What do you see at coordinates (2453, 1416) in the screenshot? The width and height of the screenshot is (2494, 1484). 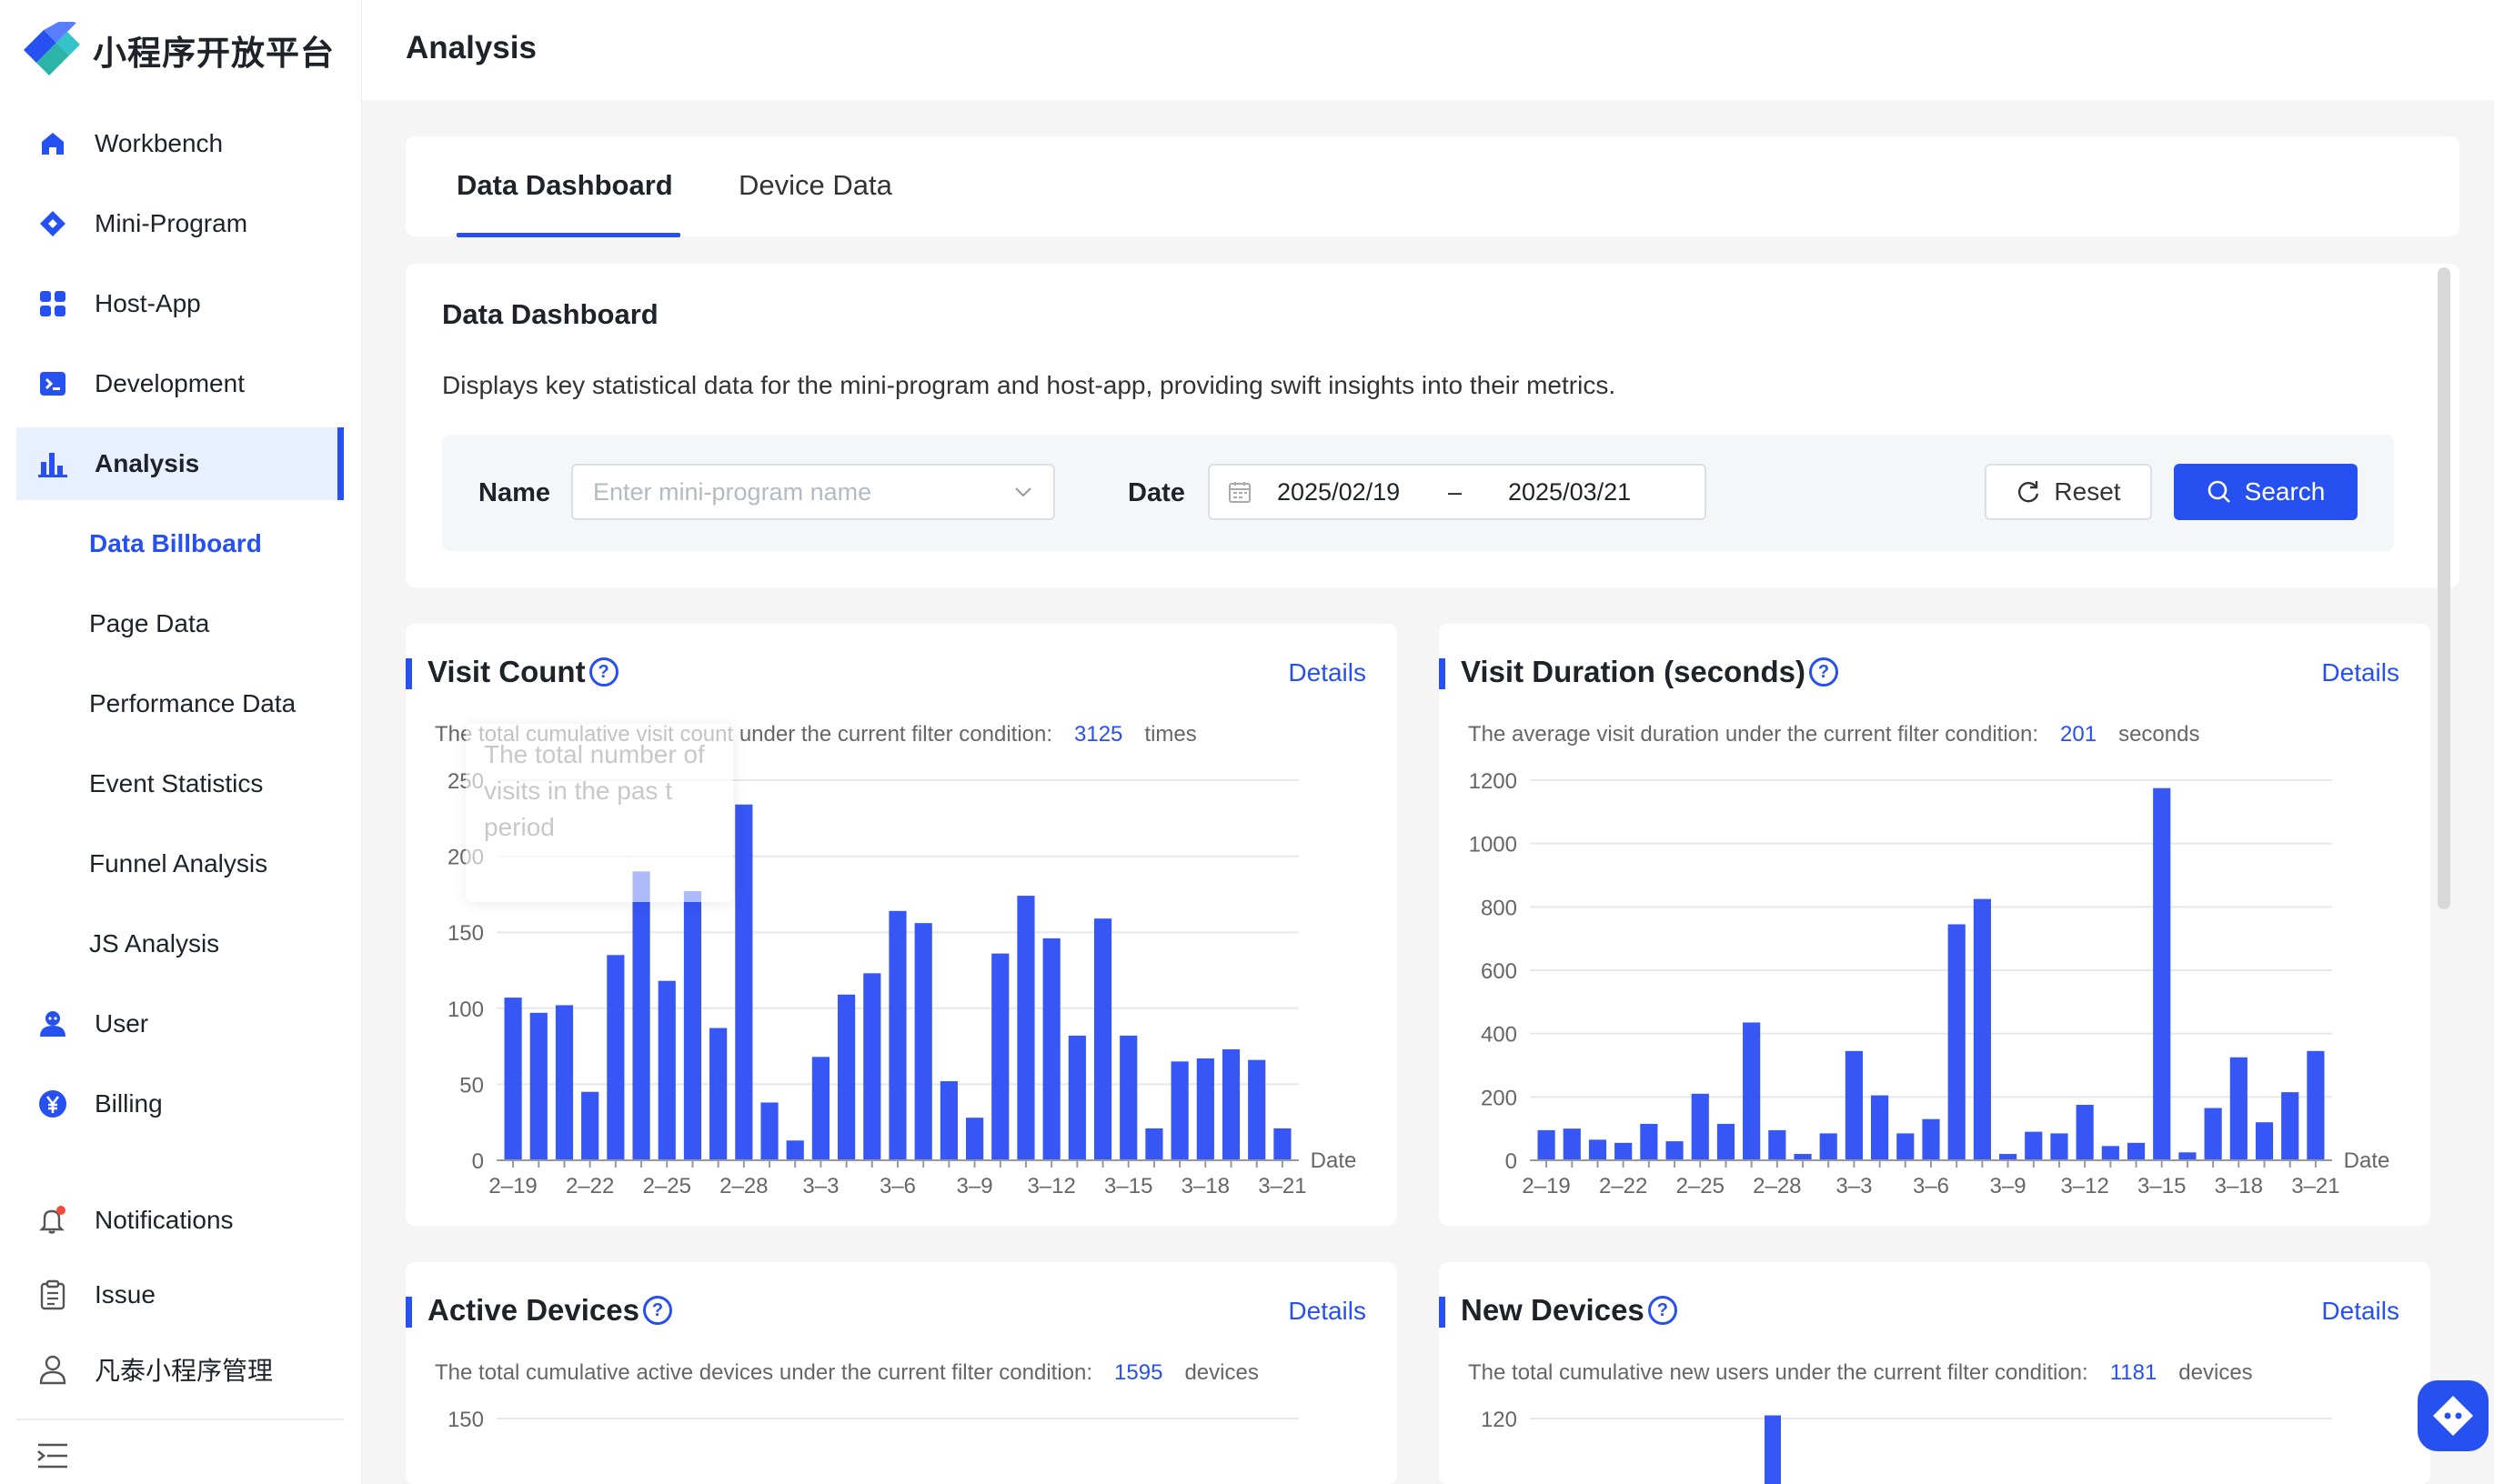 I see `assistant-button` at bounding box center [2453, 1416].